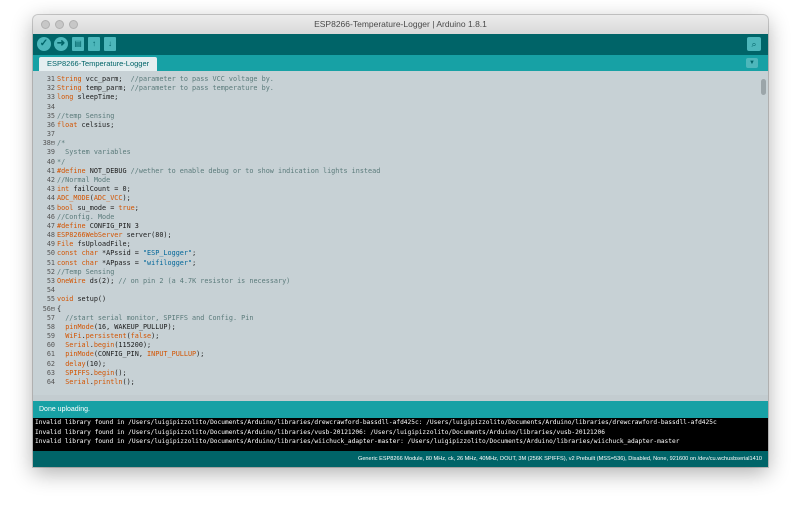 The image size is (800, 509). Describe the element at coordinates (50, 253) in the screenshot. I see `line-number: 50` at that location.